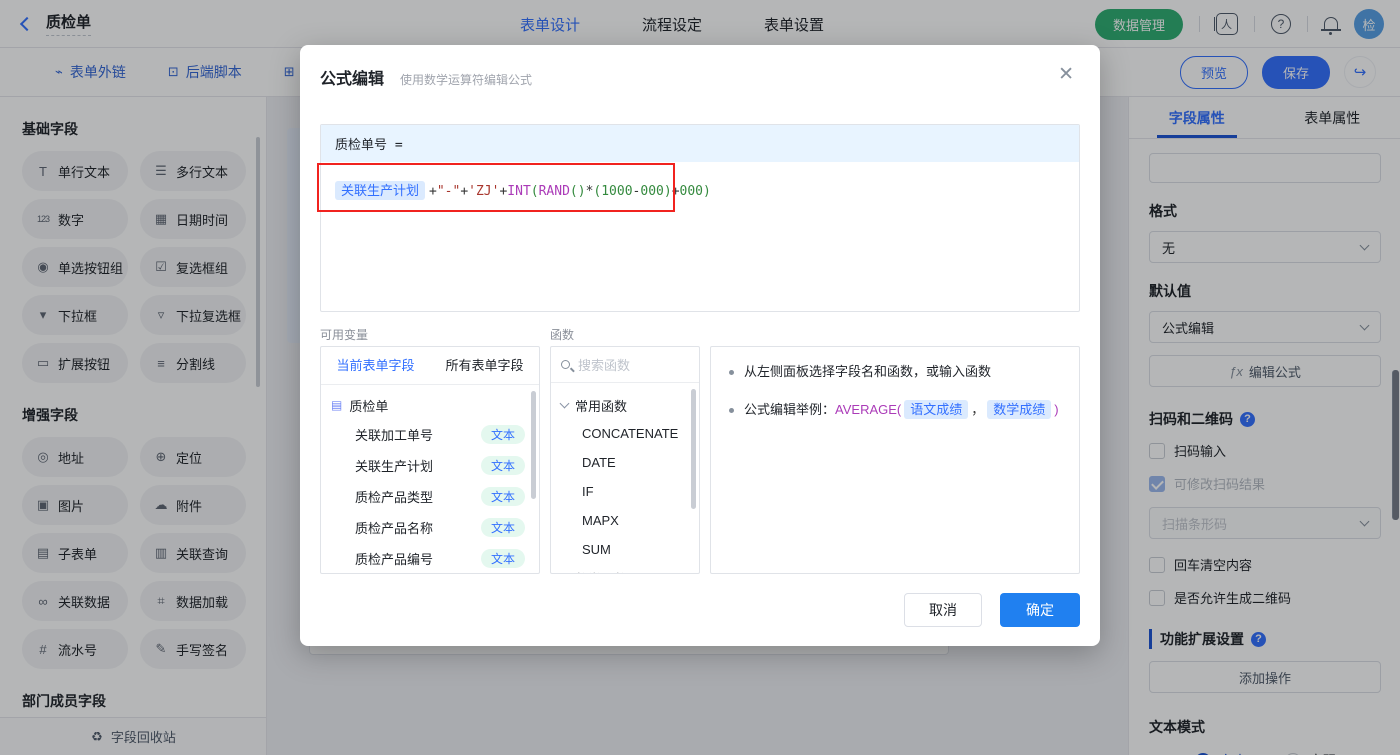 The image size is (1400, 755). I want to click on vars-tab-所有表单字段: 所有表单字段, so click(484, 365).